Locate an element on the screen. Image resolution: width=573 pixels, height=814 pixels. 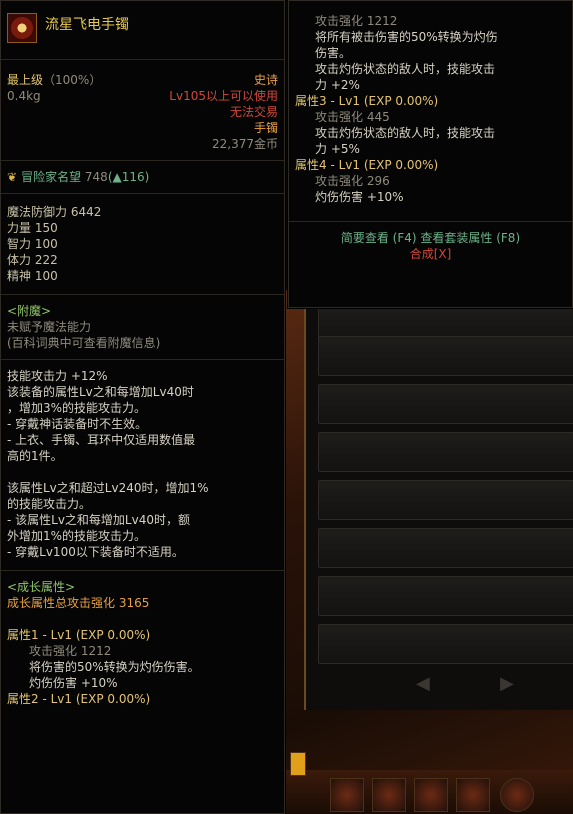
compose-button: 合成[X] is located at coordinates (430, 254).